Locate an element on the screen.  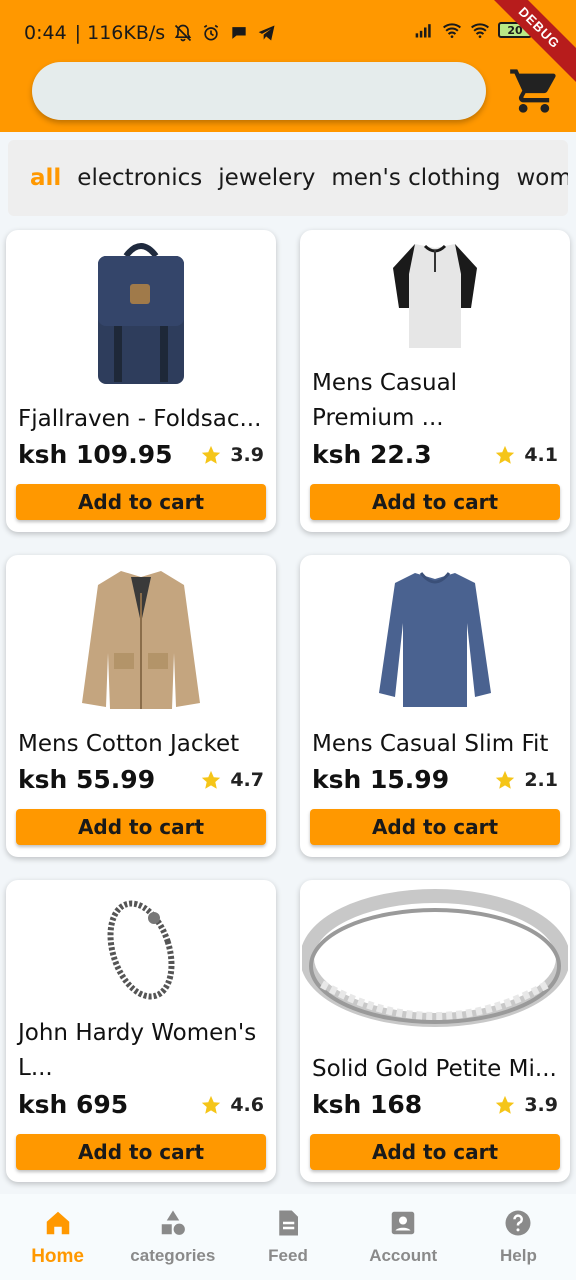
status-bar: 0:44 | 116KB/s 20 is located at coordinates (288, 33).